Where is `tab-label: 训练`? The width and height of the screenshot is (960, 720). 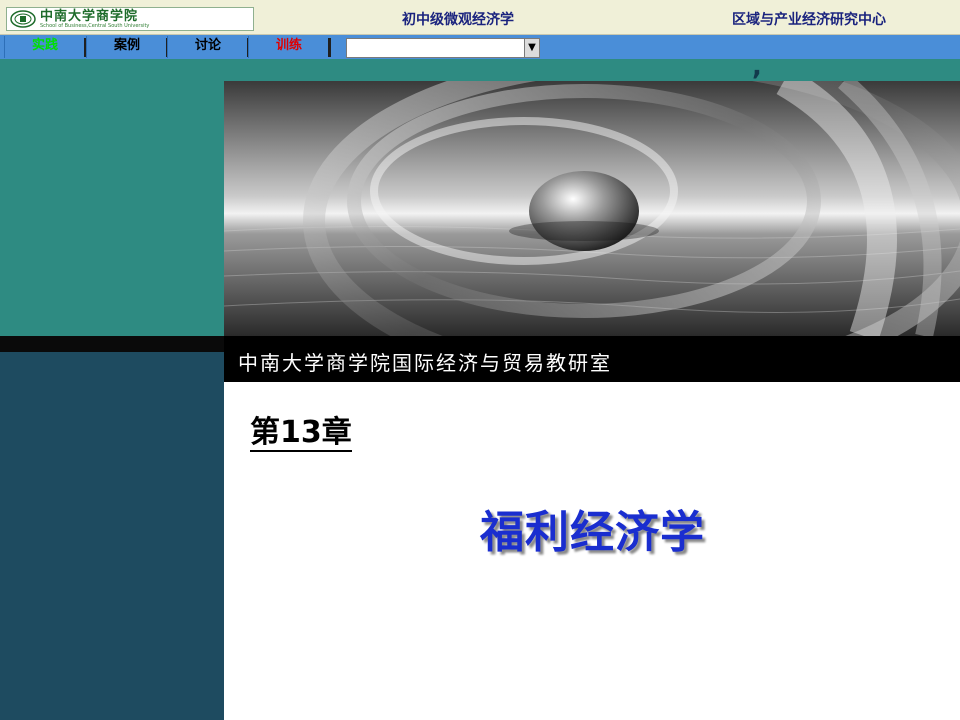 tab-label: 训练 is located at coordinates (288, 45).